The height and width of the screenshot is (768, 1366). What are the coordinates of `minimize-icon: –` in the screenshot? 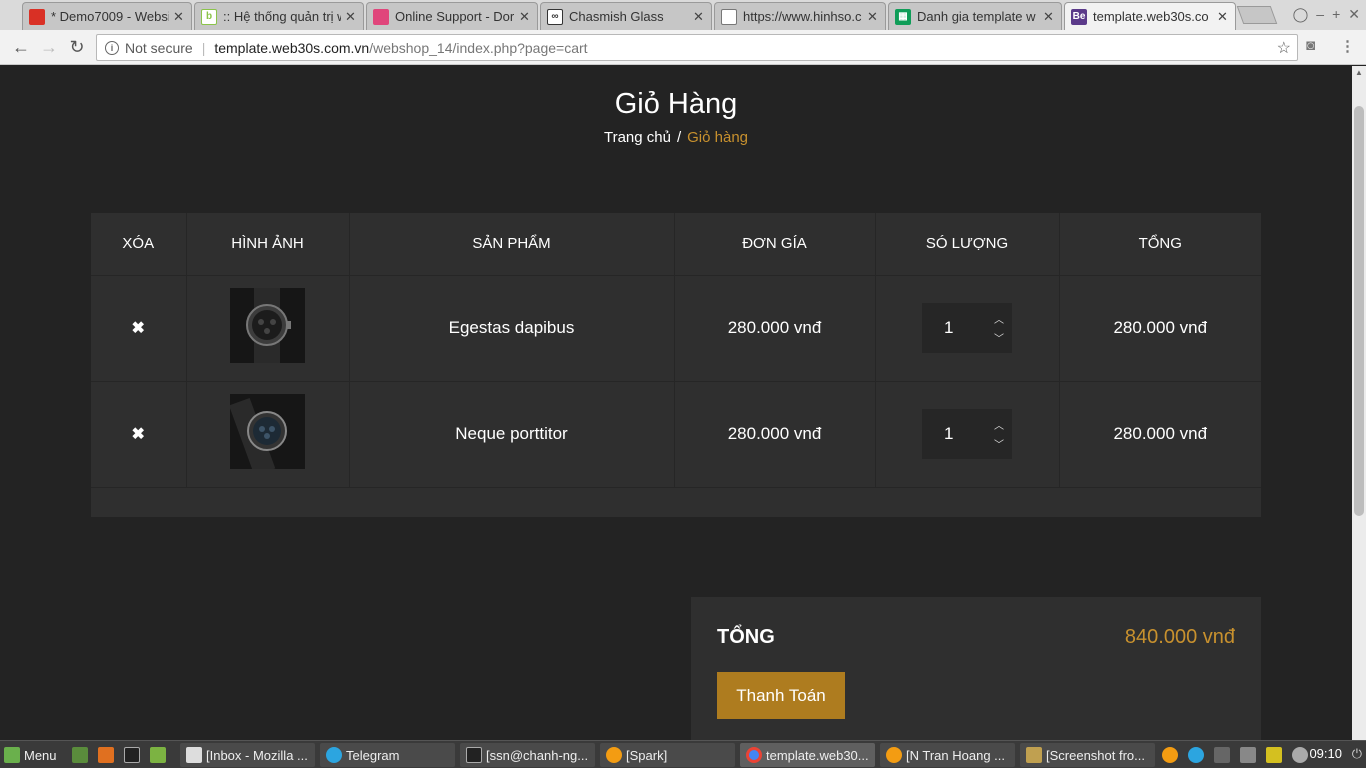 It's located at (1320, 14).